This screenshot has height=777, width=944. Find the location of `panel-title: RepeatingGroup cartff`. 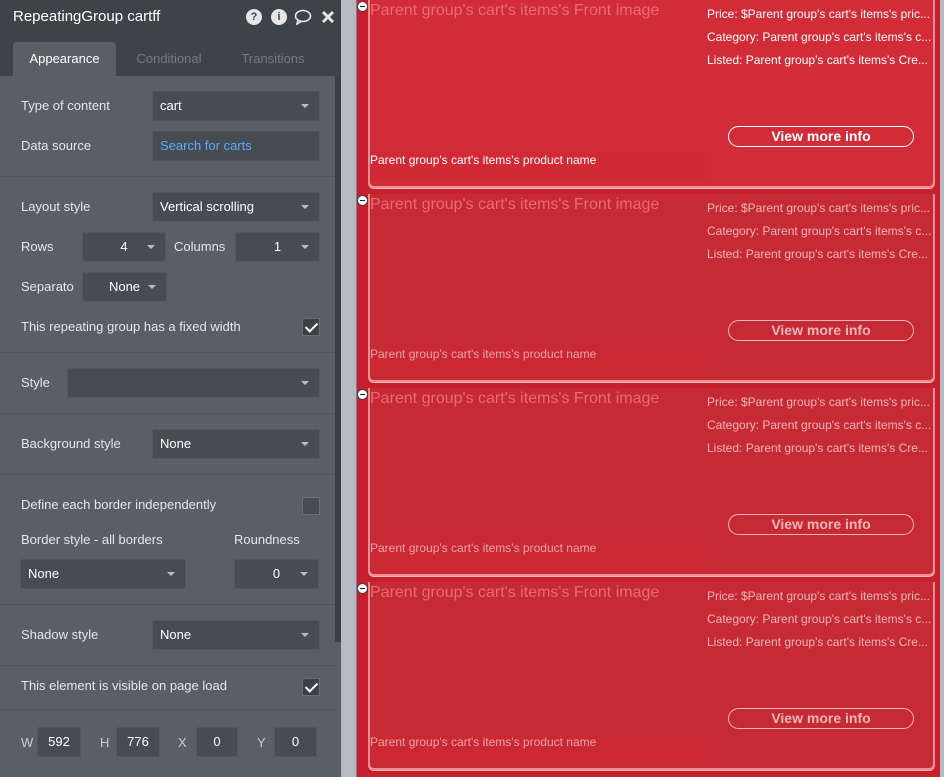

panel-title: RepeatingGroup cartff is located at coordinates (87, 16).